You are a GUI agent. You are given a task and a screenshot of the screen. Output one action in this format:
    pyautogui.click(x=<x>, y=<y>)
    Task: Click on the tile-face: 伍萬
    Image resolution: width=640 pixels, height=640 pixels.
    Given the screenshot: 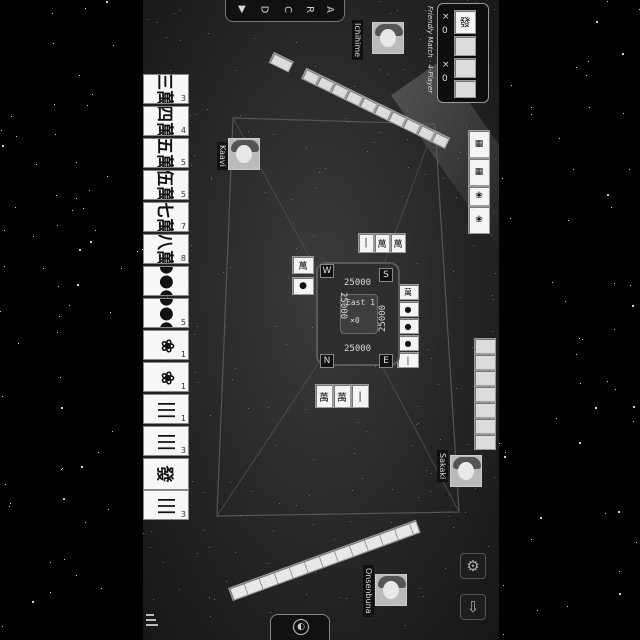 What is the action you would take?
    pyautogui.click(x=164, y=185)
    